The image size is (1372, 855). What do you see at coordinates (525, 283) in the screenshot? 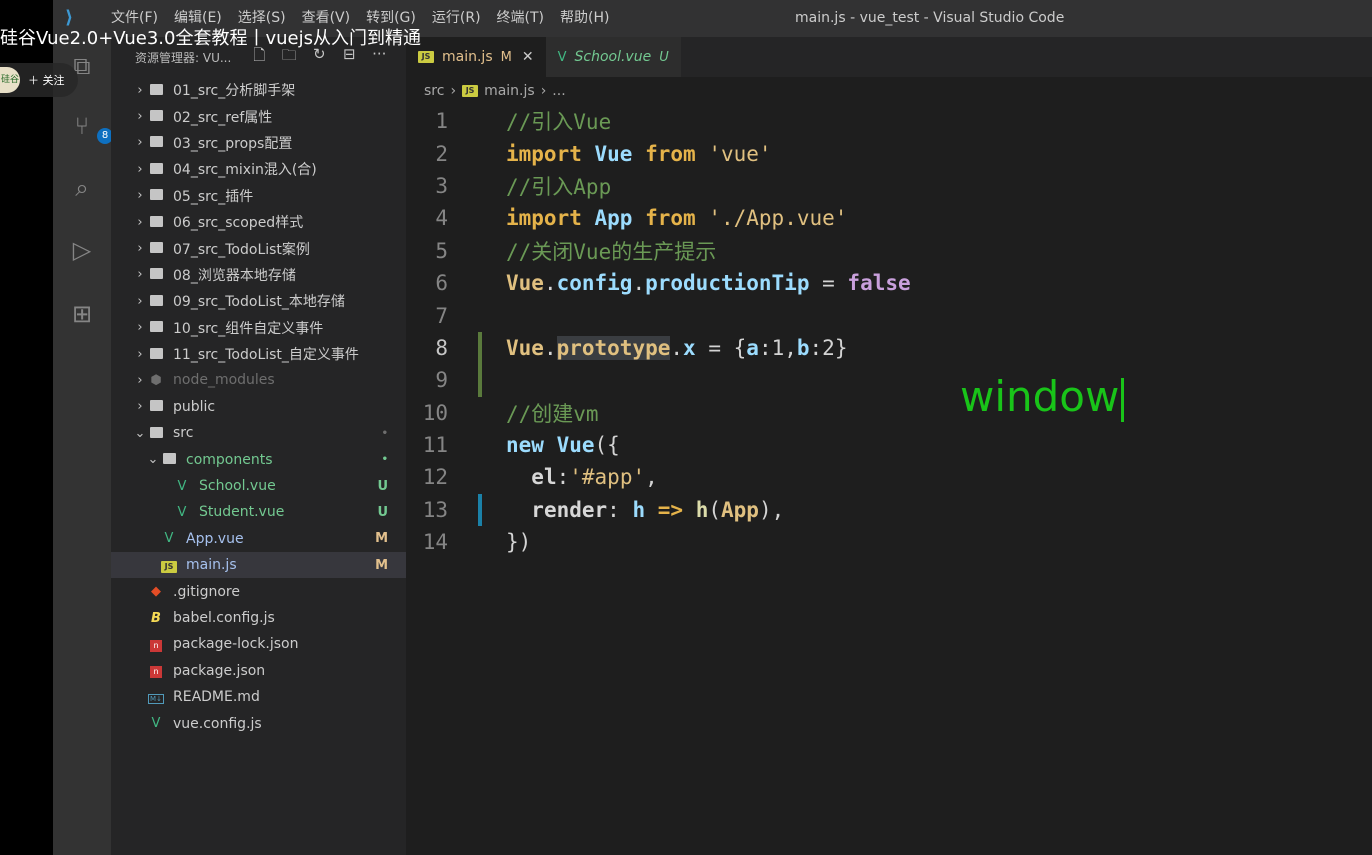
I see `code-identifier: Vue` at bounding box center [525, 283].